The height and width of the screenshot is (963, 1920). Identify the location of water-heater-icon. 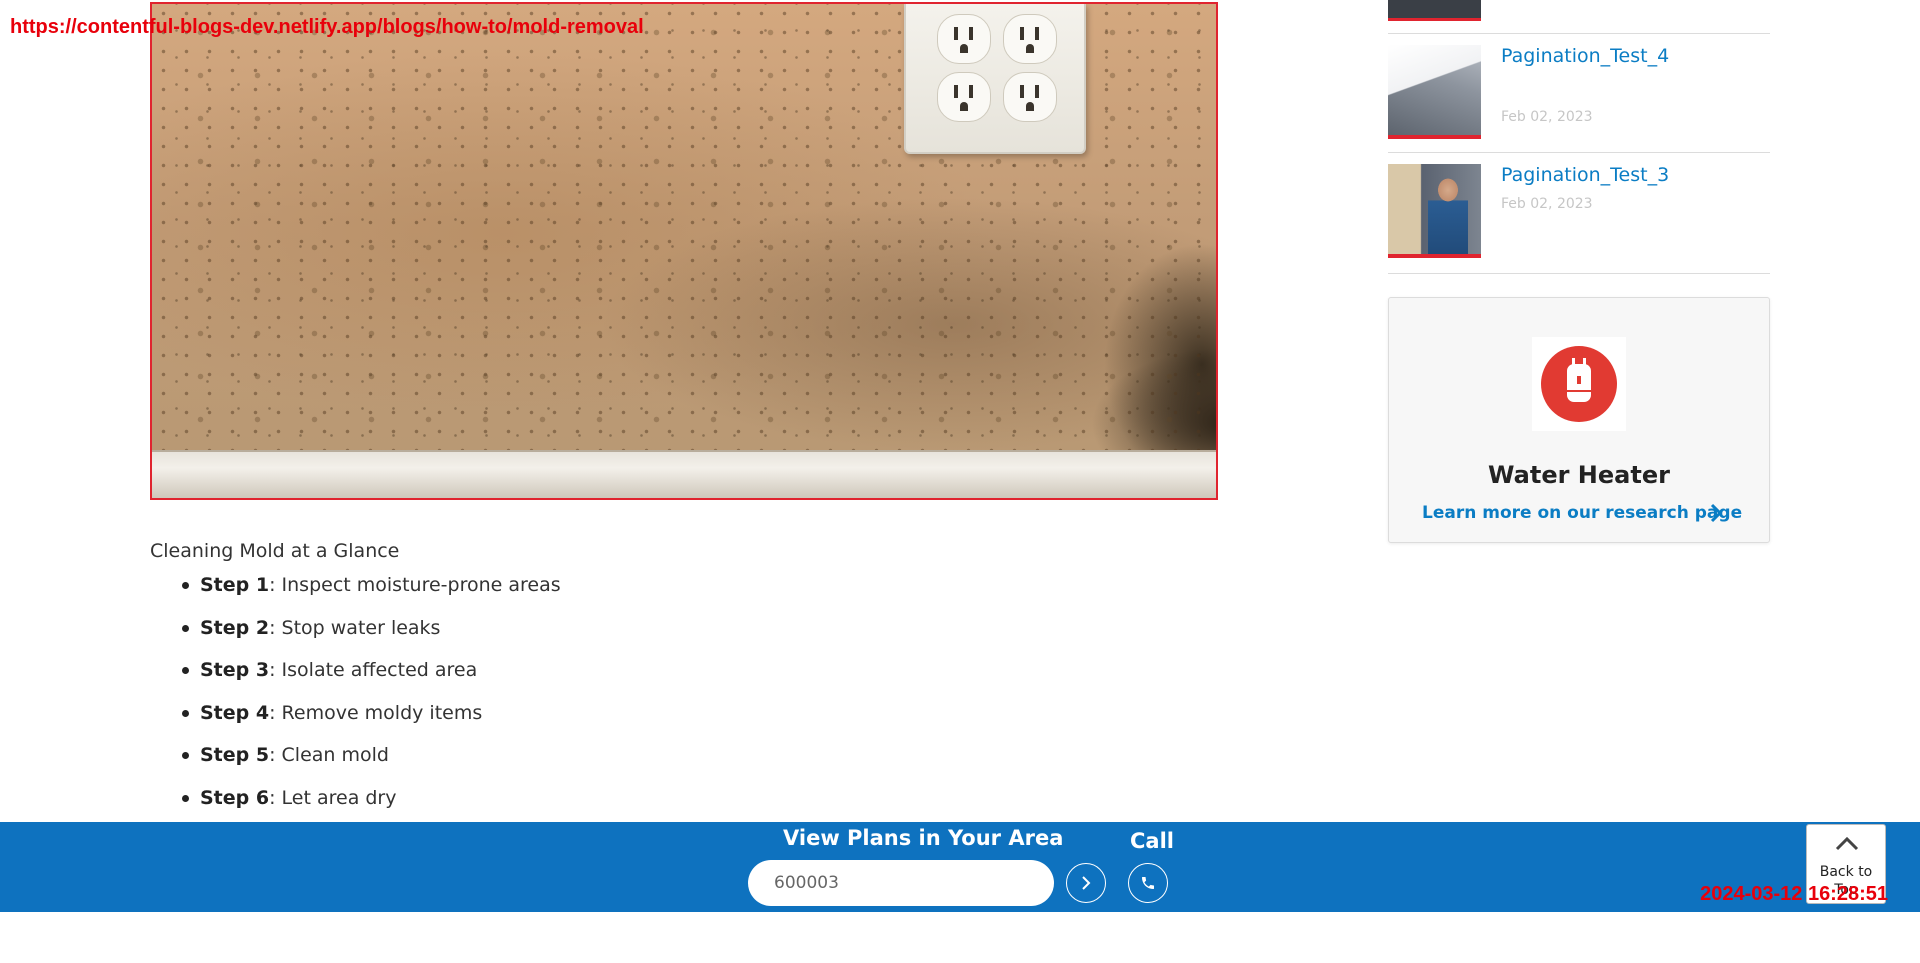
(1579, 384).